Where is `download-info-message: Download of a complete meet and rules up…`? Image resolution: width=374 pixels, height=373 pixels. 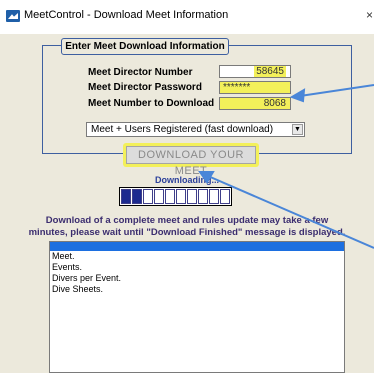 download-info-message: Download of a complete meet and rules up… is located at coordinates (187, 227).